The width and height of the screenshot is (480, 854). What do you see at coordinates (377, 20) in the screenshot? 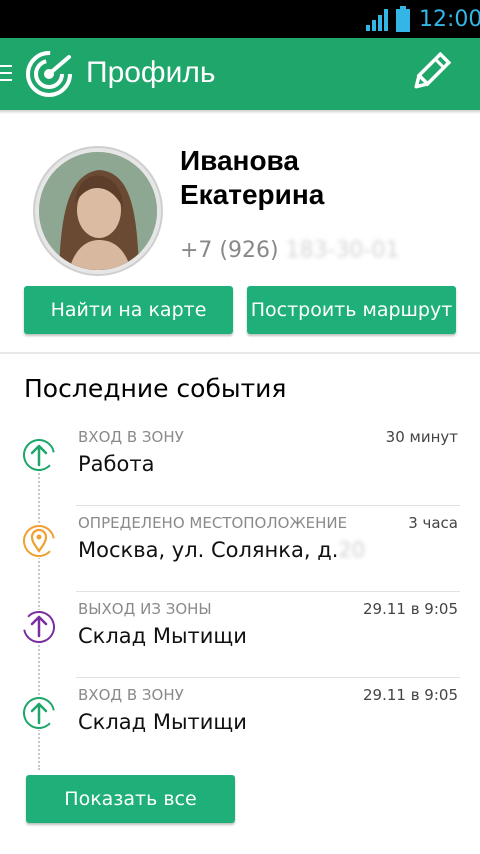
I see `signal-icon` at bounding box center [377, 20].